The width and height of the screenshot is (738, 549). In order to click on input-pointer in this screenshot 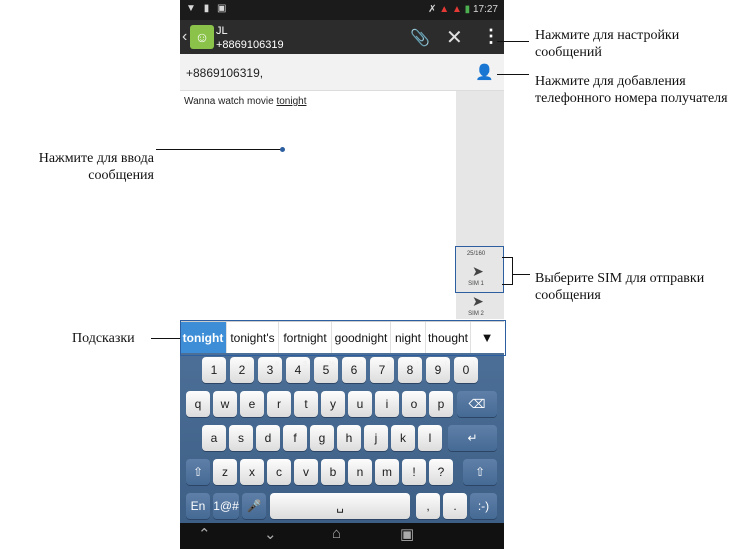, I will do `click(219, 149)`.